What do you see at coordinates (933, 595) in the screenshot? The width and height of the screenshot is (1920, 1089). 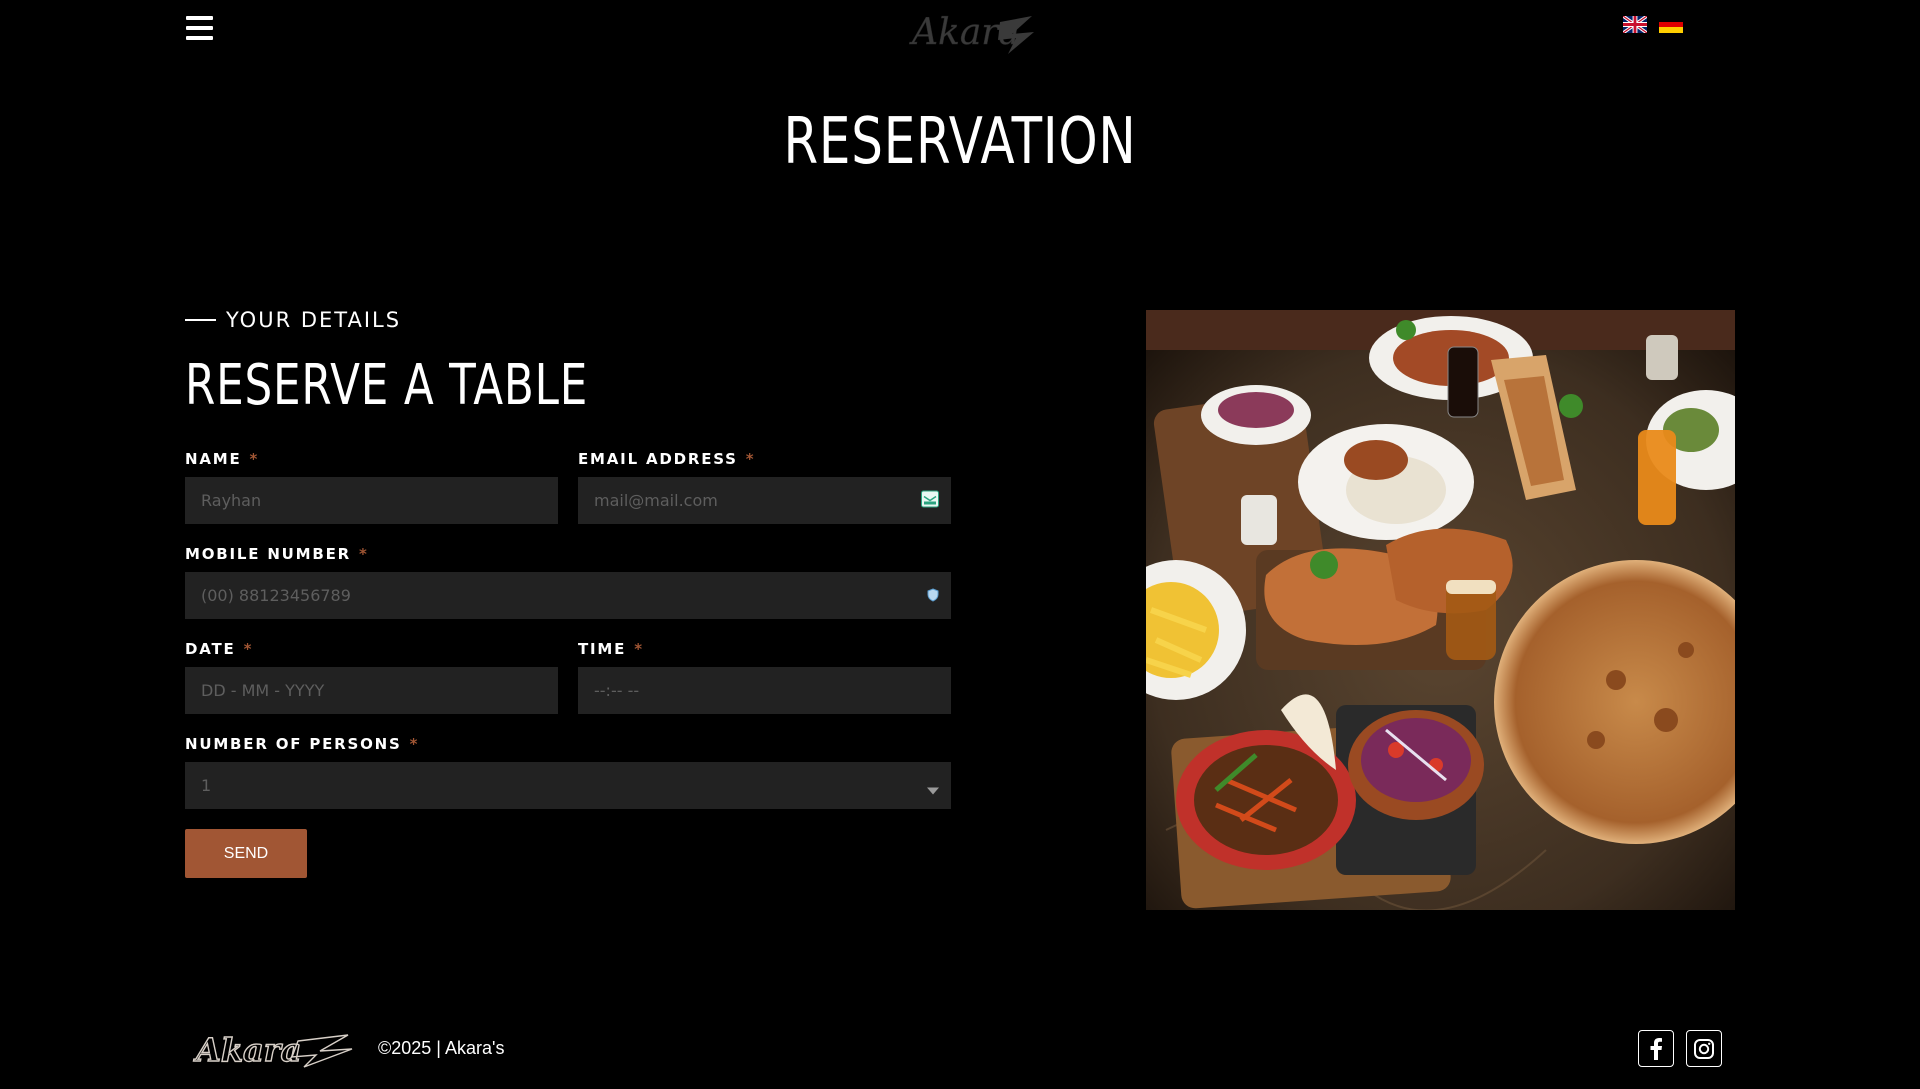 I see `shield-icon` at bounding box center [933, 595].